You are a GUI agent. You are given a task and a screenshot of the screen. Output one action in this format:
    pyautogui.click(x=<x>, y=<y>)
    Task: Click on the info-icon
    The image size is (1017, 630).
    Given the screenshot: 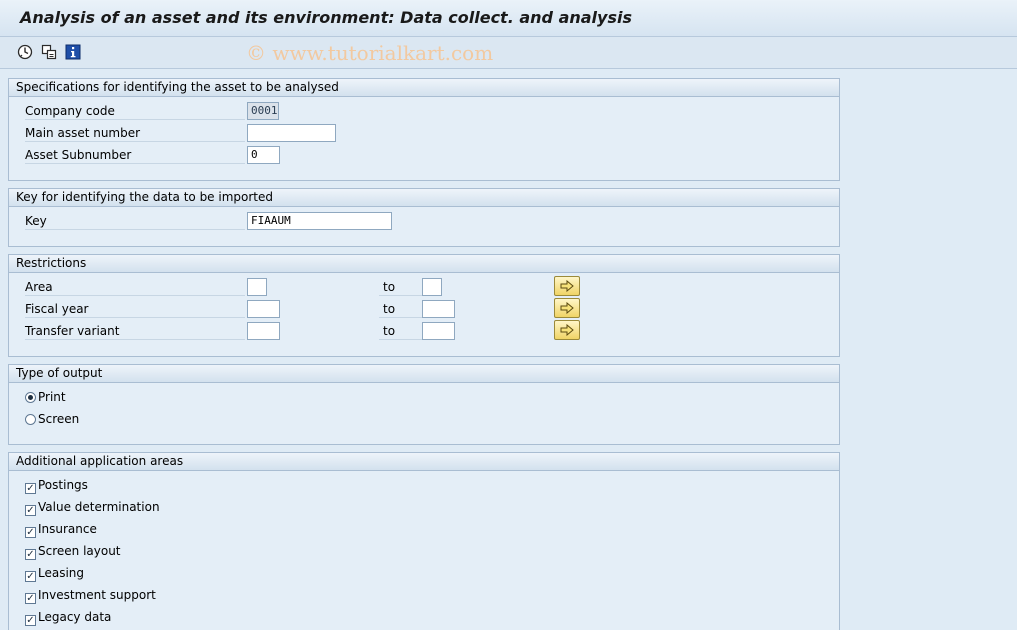 What is the action you would take?
    pyautogui.click(x=73, y=52)
    